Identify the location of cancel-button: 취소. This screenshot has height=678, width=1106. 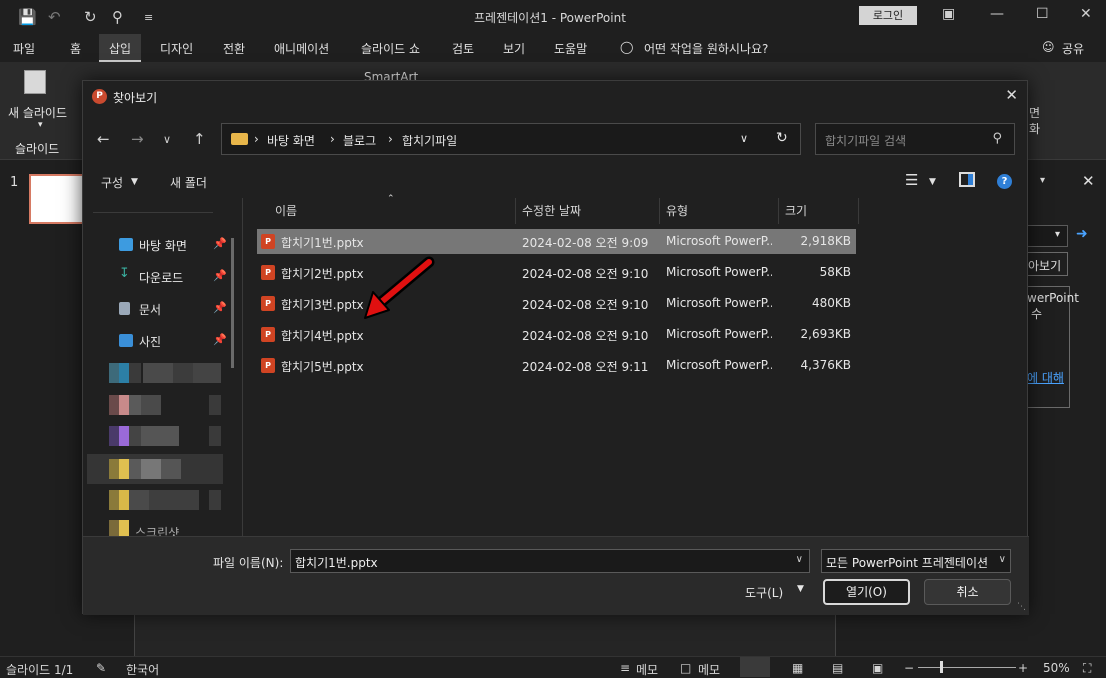
(967, 592).